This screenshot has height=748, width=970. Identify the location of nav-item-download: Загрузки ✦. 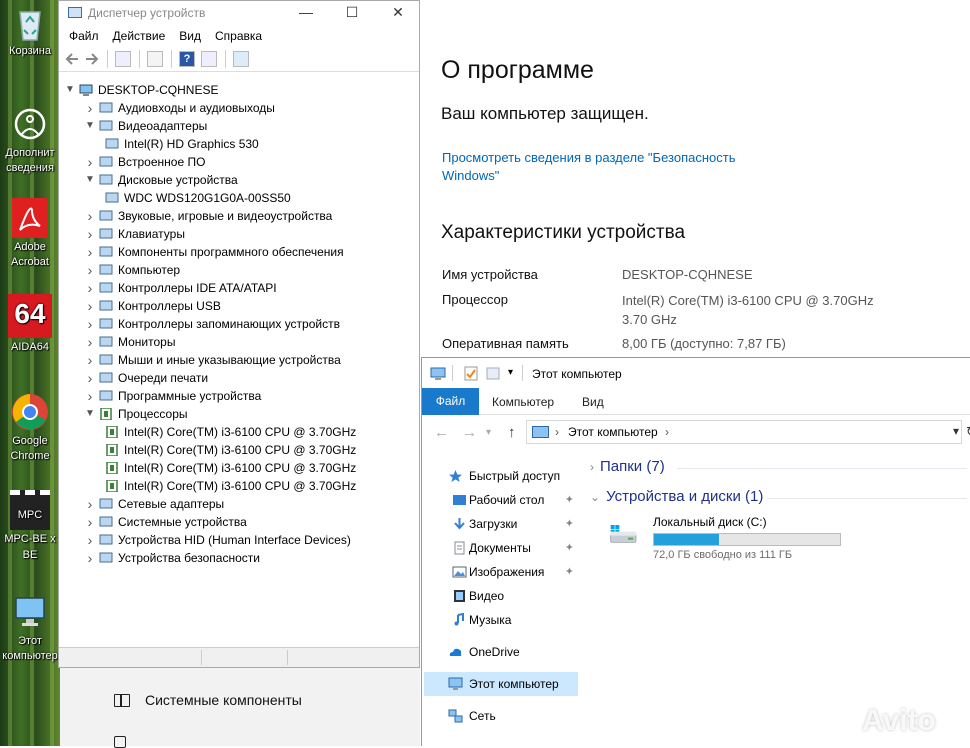
(501, 524).